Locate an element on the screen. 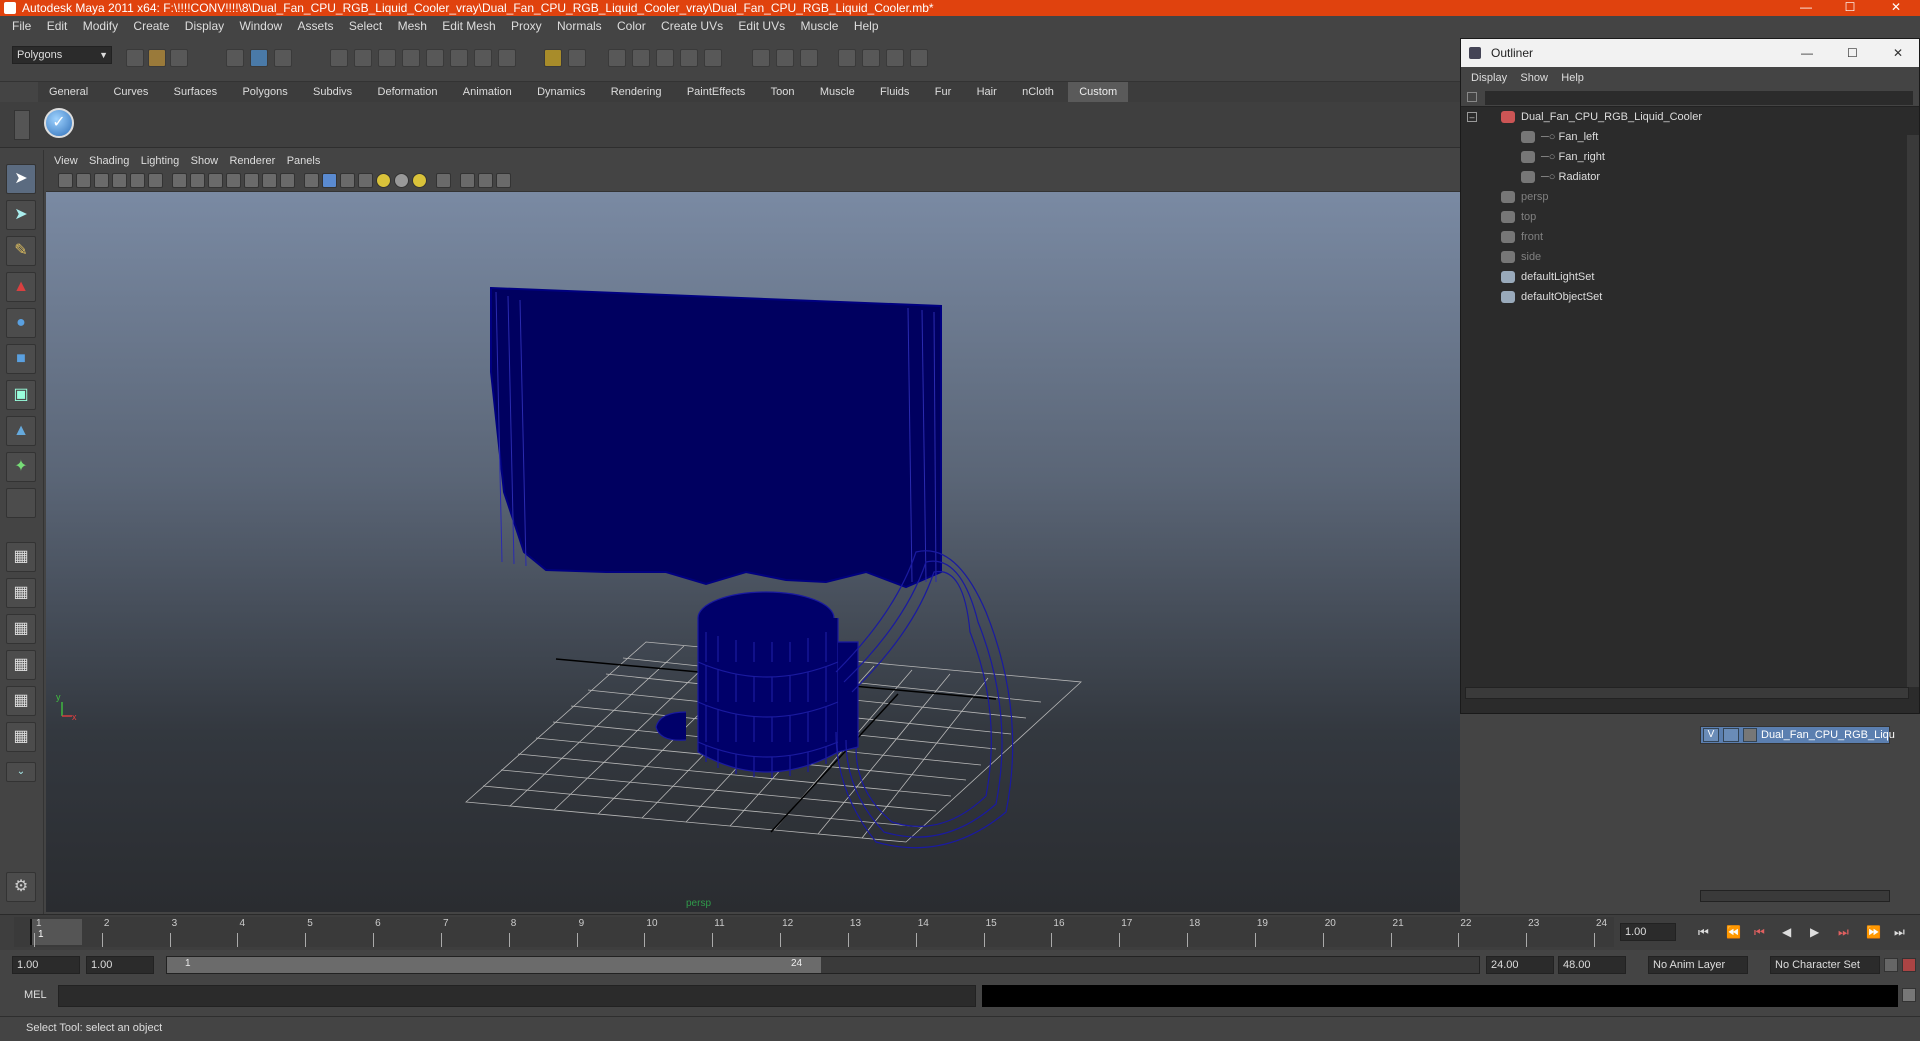 This screenshot has width=1920, height=1041. step-forward-key-icon: ⏩ is located at coordinates (1873, 932).